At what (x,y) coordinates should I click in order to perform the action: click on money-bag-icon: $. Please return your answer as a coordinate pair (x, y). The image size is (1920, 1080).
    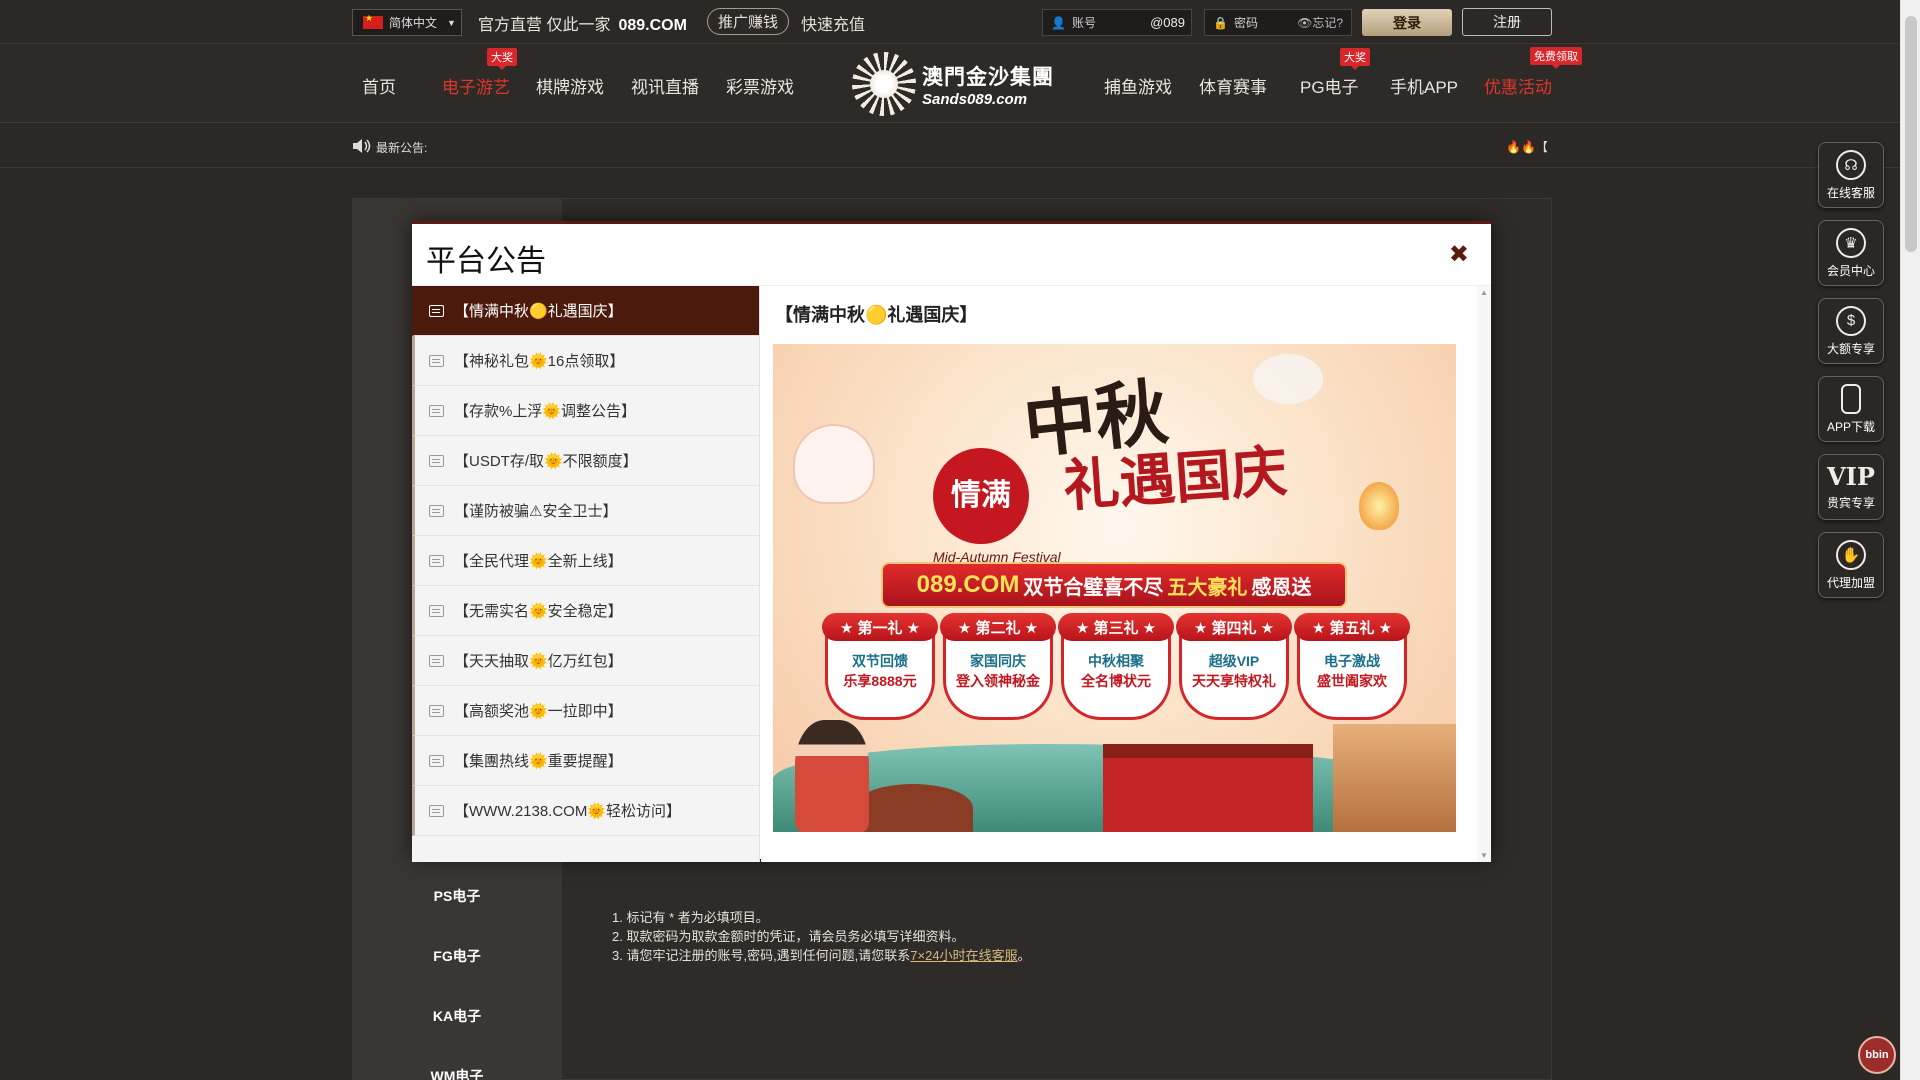
    Looking at the image, I should click on (1851, 320).